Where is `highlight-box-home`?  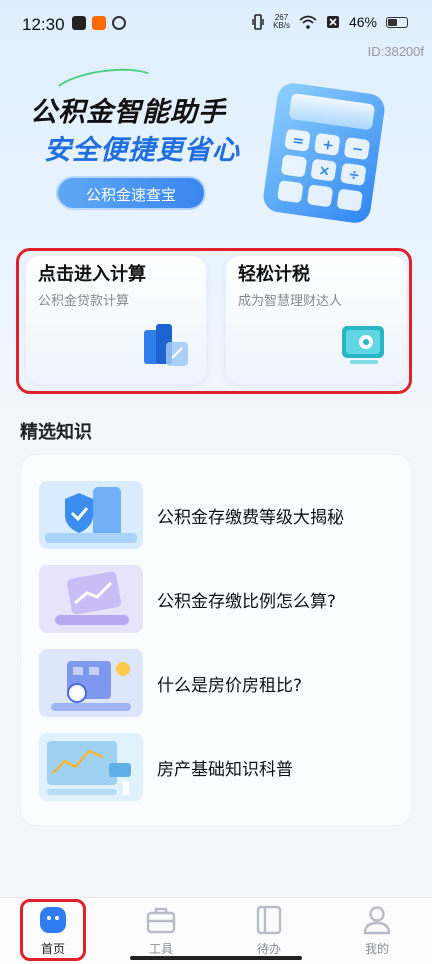 highlight-box-home is located at coordinates (53, 930).